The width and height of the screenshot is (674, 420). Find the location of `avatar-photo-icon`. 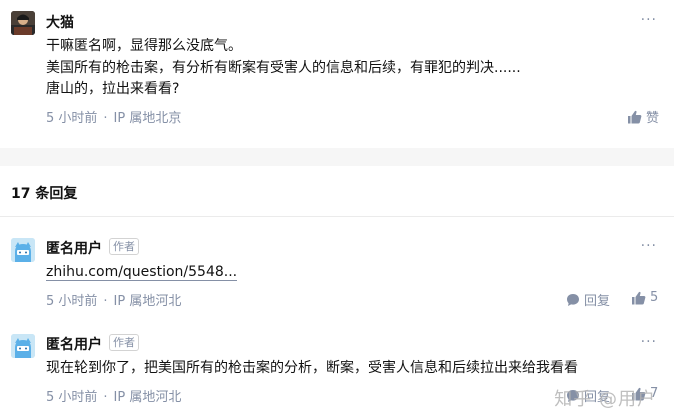

avatar-photo-icon is located at coordinates (23, 23).